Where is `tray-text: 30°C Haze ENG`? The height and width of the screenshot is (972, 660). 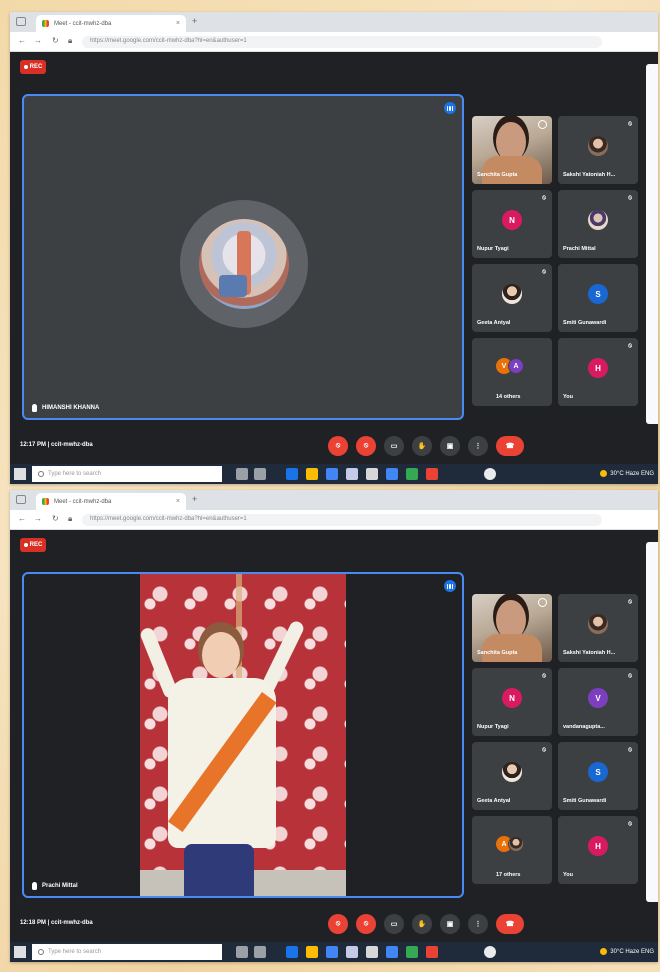 tray-text: 30°C Haze ENG is located at coordinates (632, 473).